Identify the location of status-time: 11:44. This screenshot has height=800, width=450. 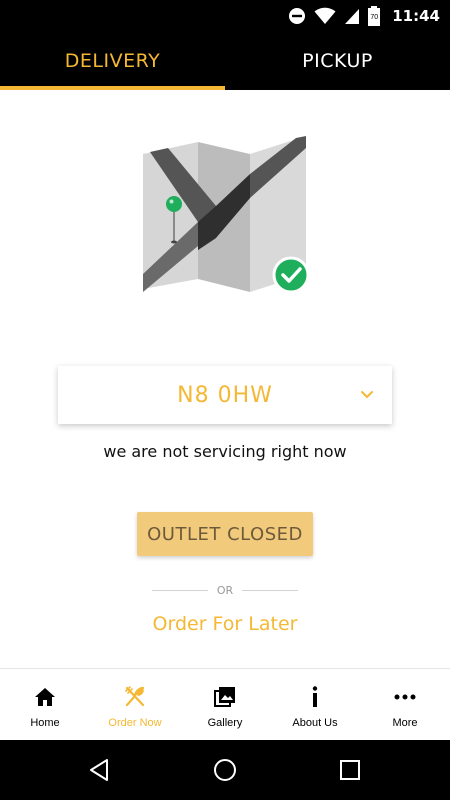
(416, 16).